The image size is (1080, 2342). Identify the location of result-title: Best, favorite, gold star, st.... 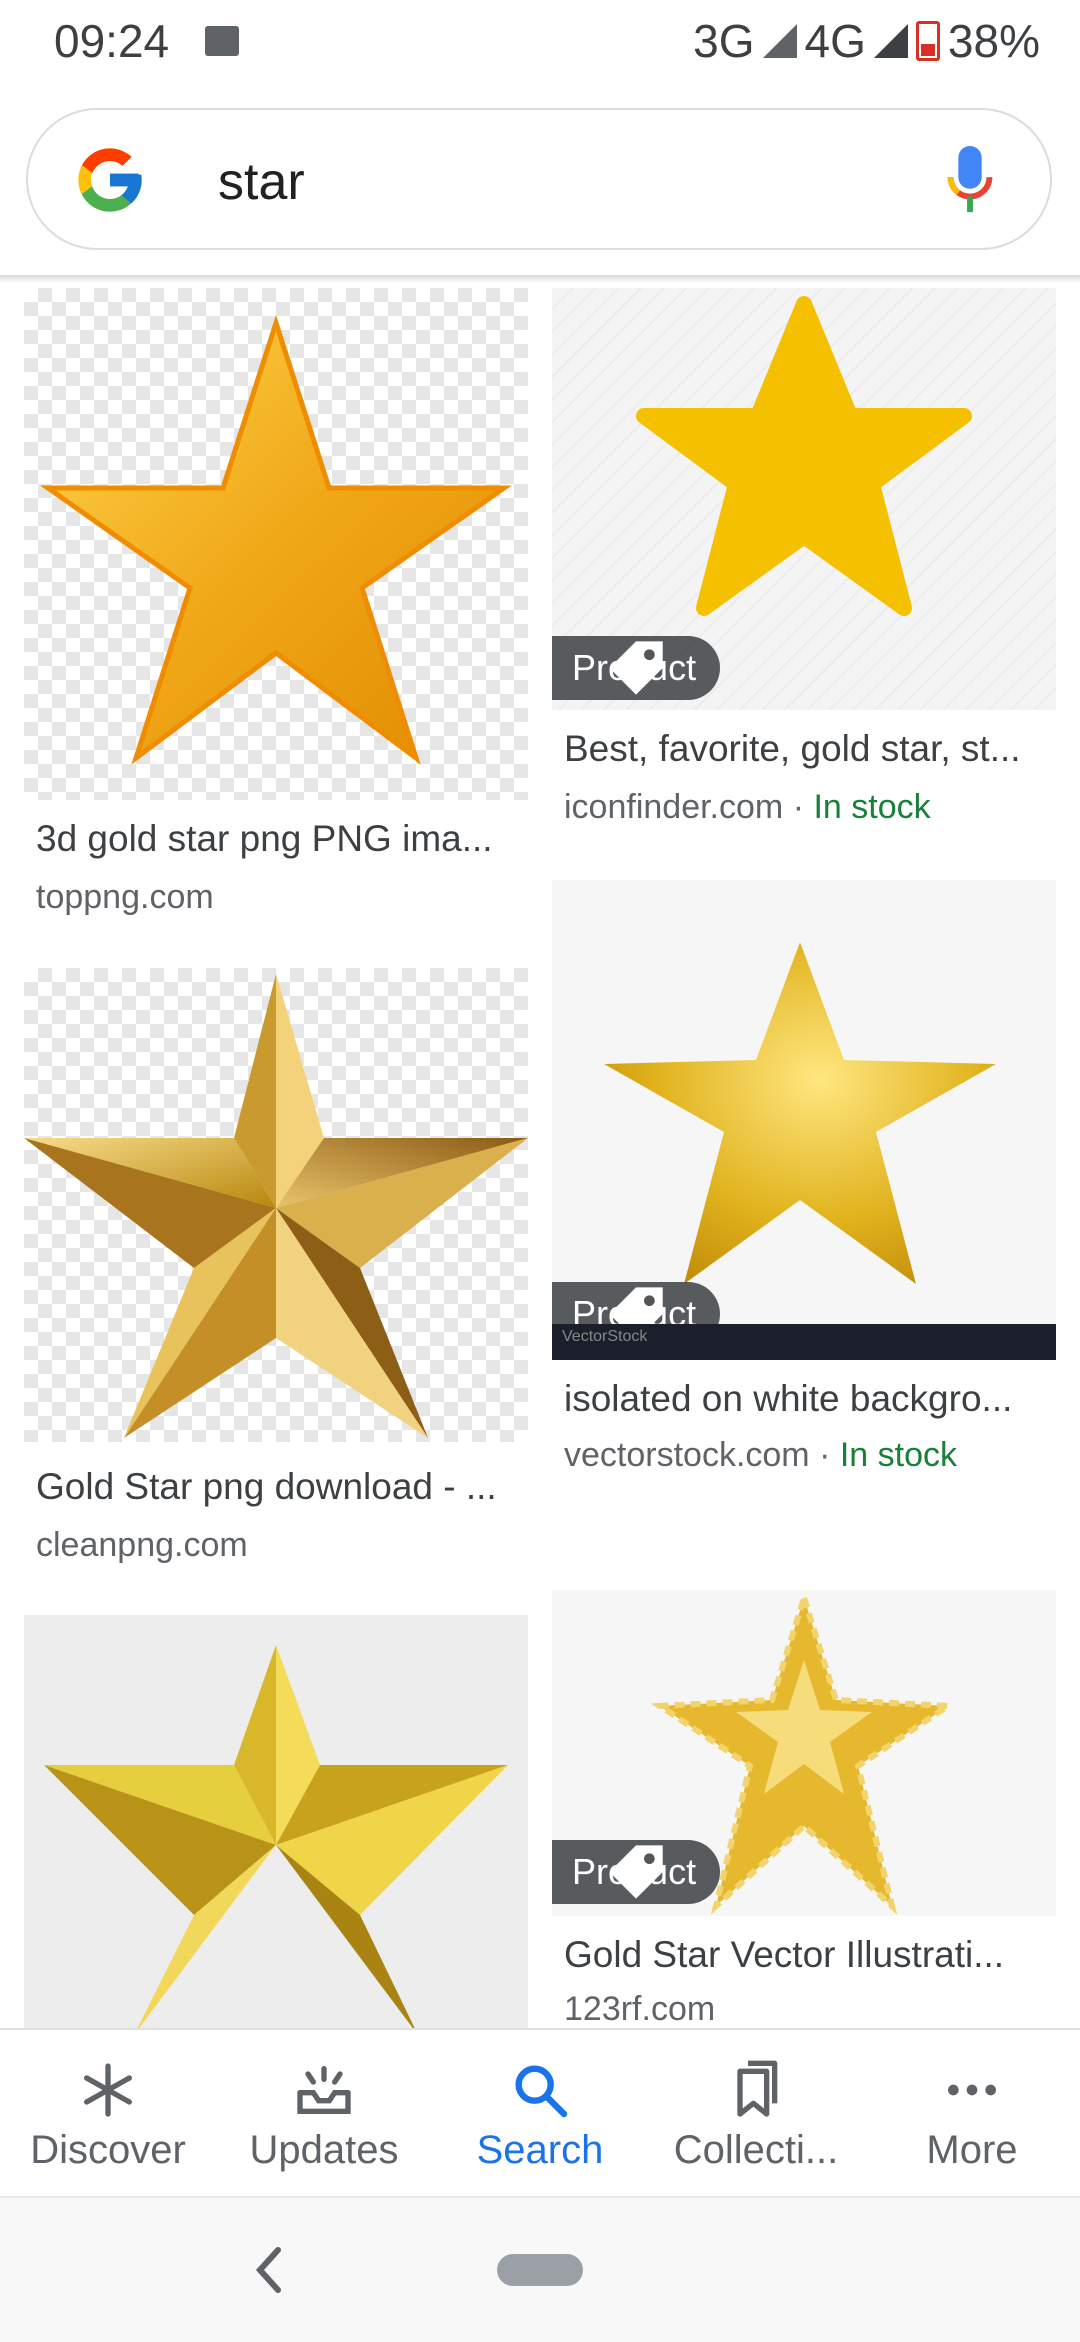
(804, 749).